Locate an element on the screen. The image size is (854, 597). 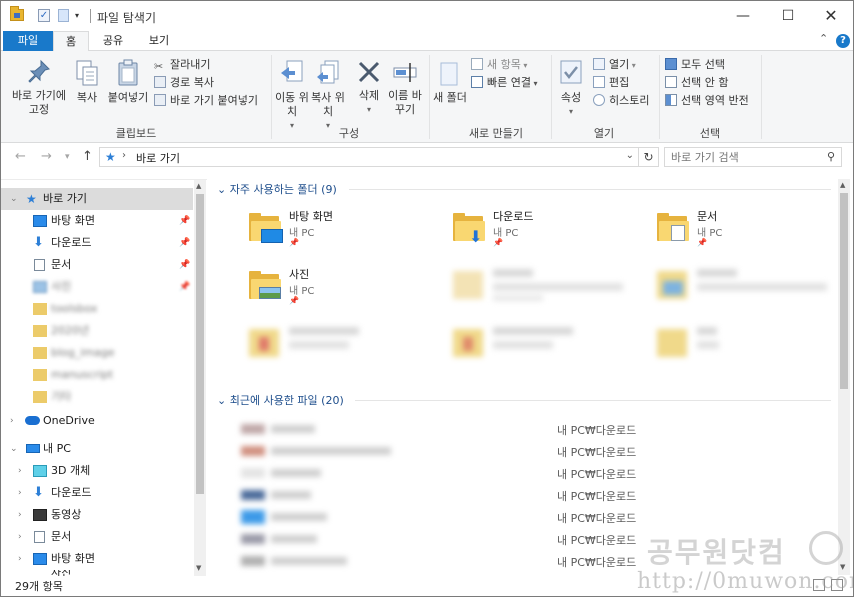
recent-files-header: ⌄ 최근에 사용한 파일 (20) is located at coordinates (280, 400).